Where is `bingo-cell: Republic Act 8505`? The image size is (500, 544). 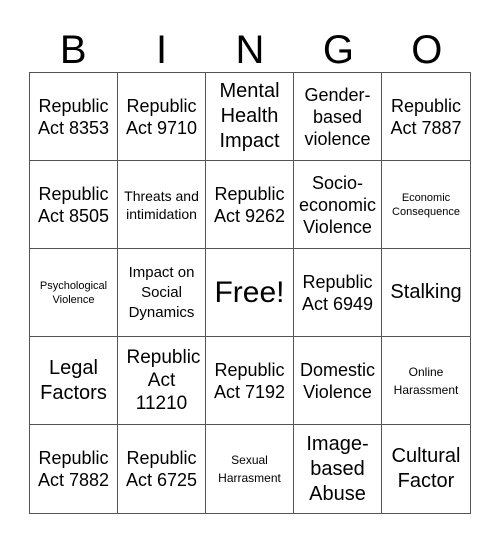 bingo-cell: Republic Act 8505 is located at coordinates (74, 205).